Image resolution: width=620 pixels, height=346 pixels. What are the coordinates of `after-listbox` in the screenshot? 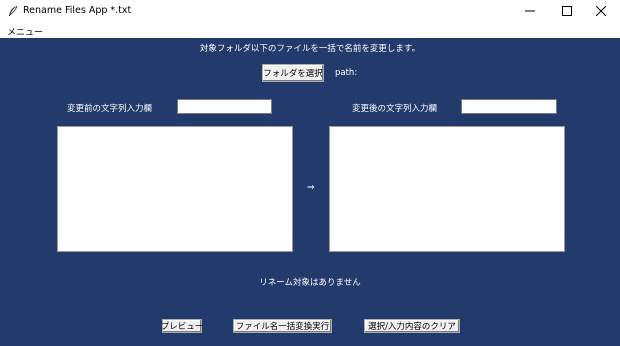 It's located at (447, 189).